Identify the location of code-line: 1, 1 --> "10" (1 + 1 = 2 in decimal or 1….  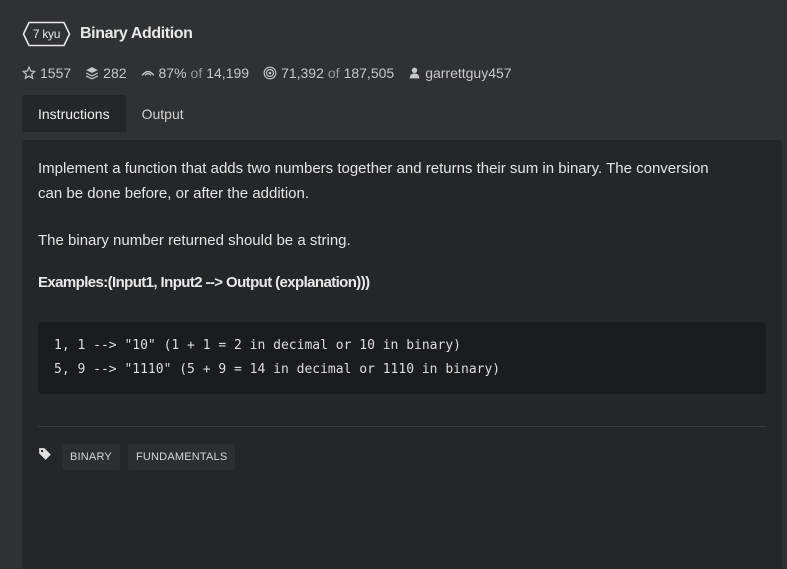
(257, 345).